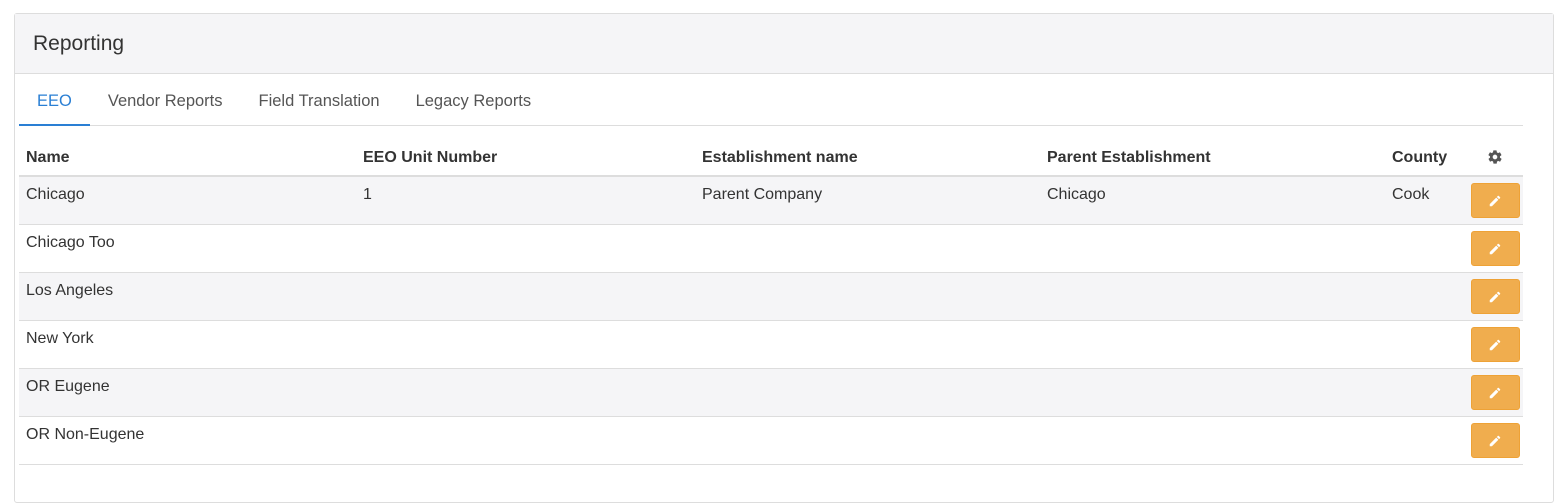 This screenshot has height=503, width=1567. I want to click on table-row: OR Non-Eugene, so click(771, 440).